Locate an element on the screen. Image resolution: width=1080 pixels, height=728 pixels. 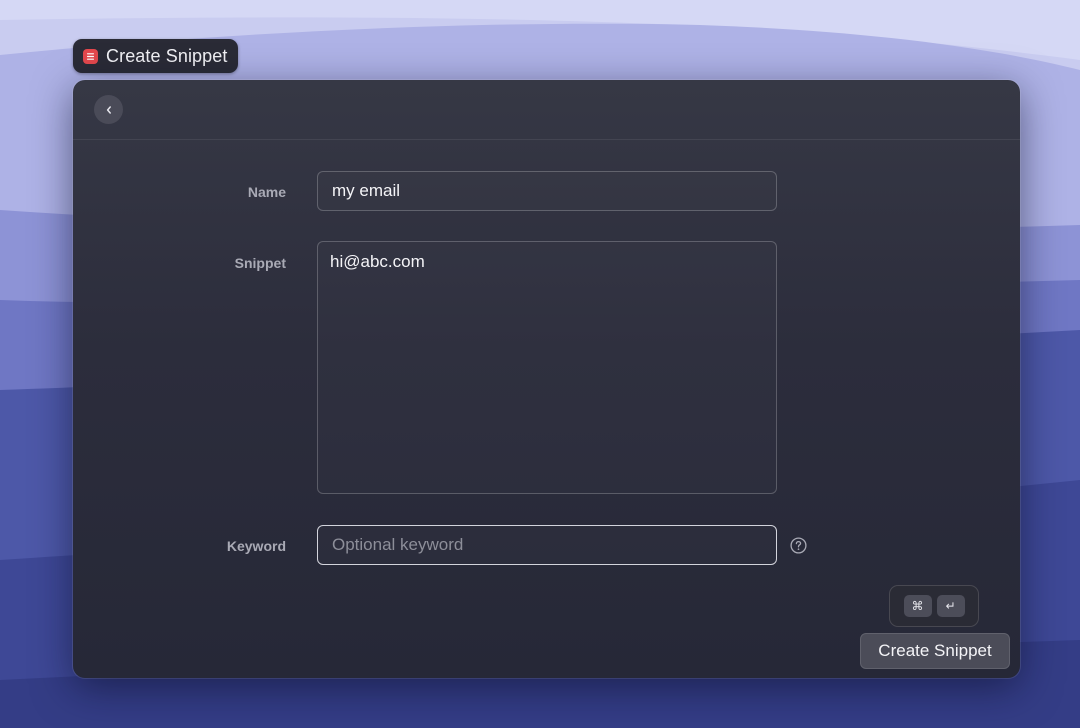
chevron-left-icon is located at coordinates (108, 109).